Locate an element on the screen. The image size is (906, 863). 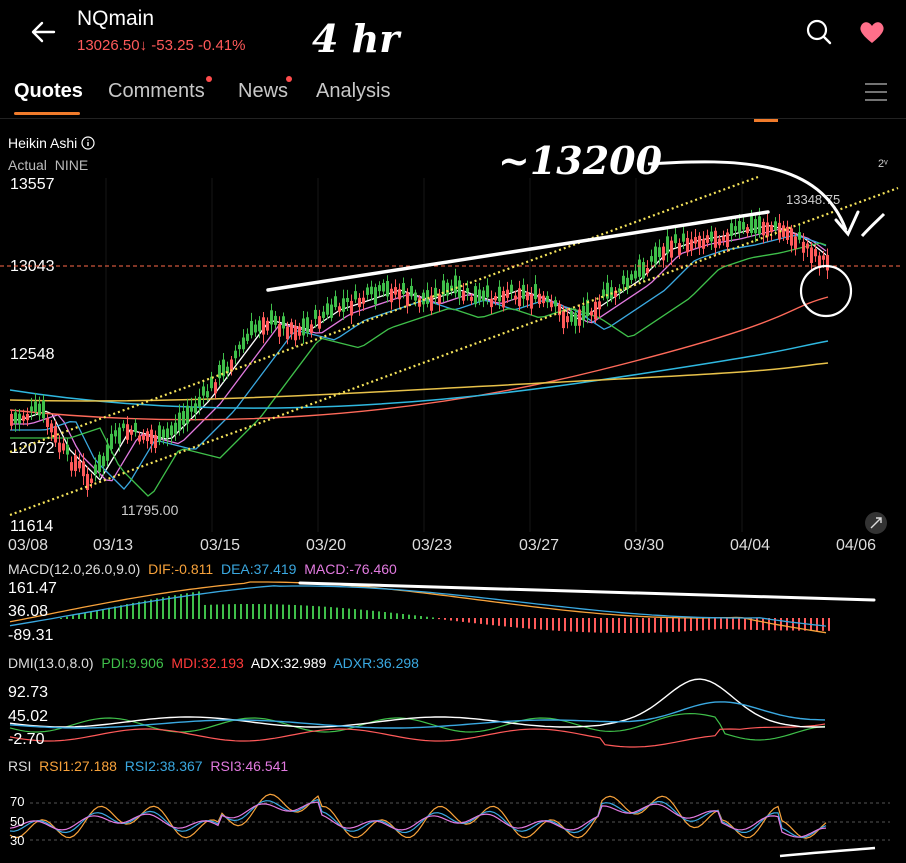
dmi-panel is located at coordinates (417, 713).